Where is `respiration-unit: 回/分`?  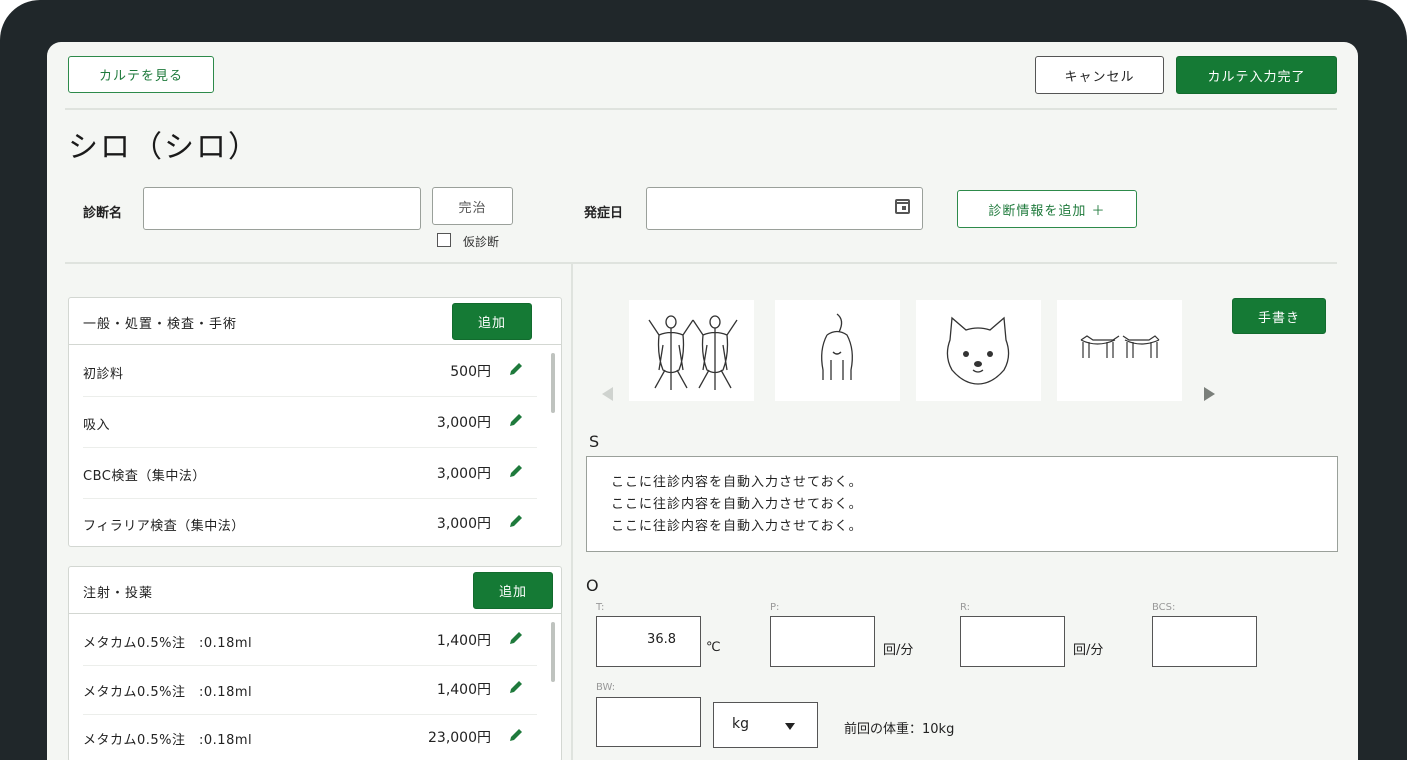 respiration-unit: 回/分 is located at coordinates (1088, 650).